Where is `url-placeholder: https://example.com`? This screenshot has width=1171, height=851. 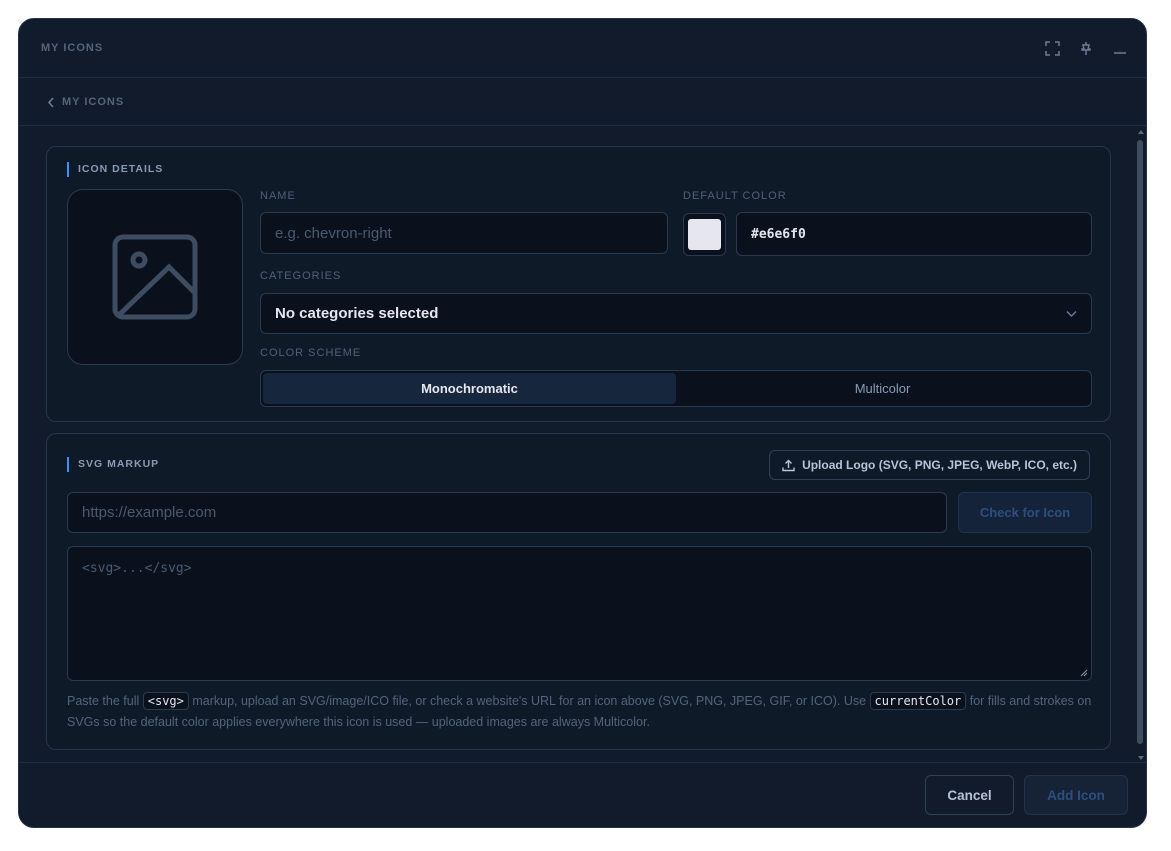 url-placeholder: https://example.com is located at coordinates (149, 512).